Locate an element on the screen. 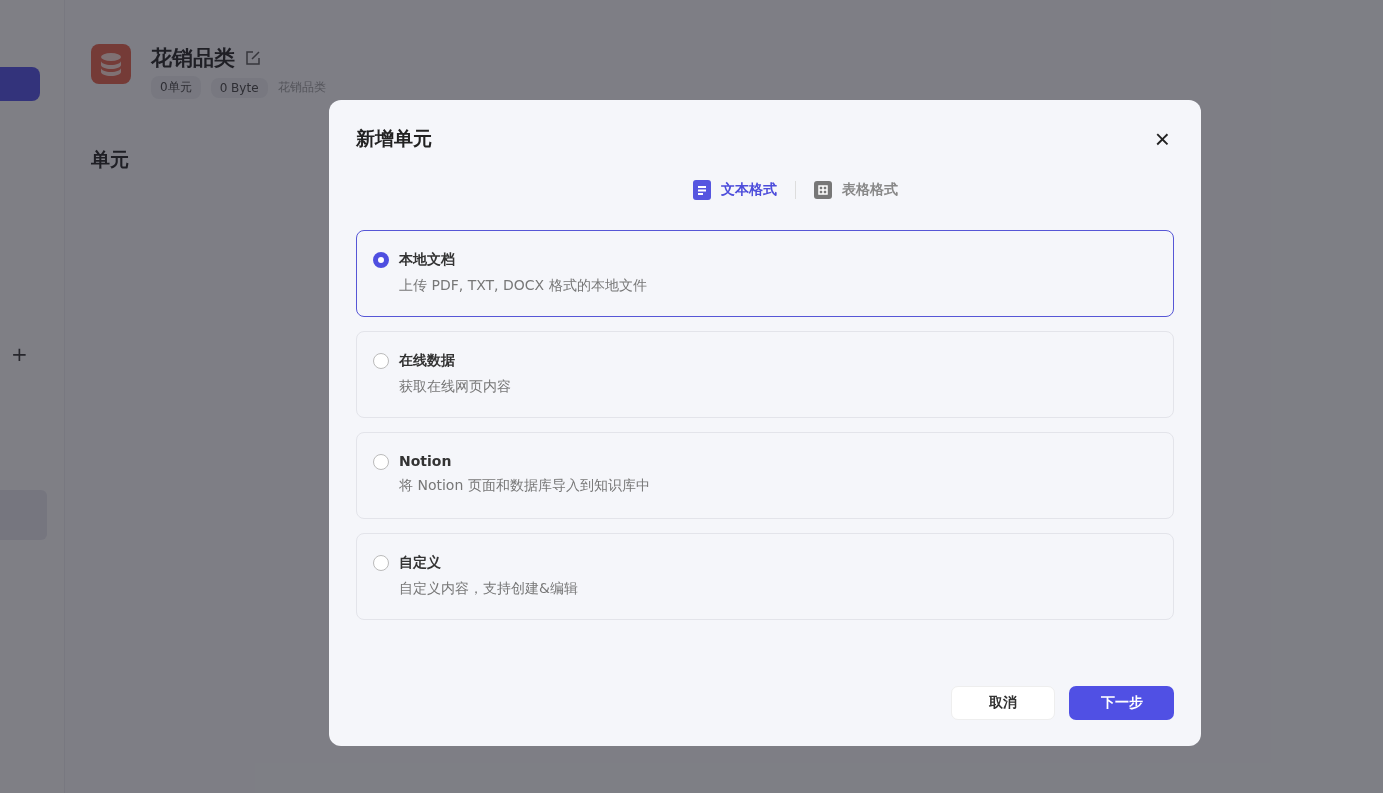 The width and height of the screenshot is (1383, 793). sidebar-item is located at coordinates (20, 84).